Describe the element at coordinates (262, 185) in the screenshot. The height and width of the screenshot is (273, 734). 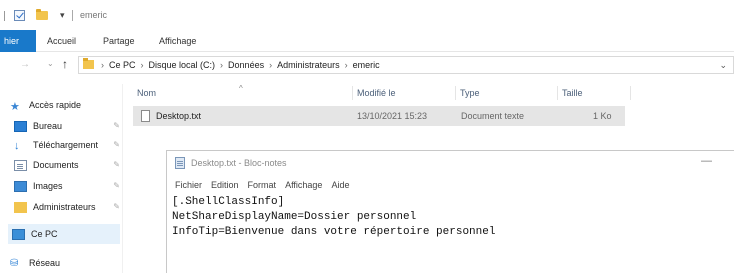
I see `menu-format: Format` at that location.